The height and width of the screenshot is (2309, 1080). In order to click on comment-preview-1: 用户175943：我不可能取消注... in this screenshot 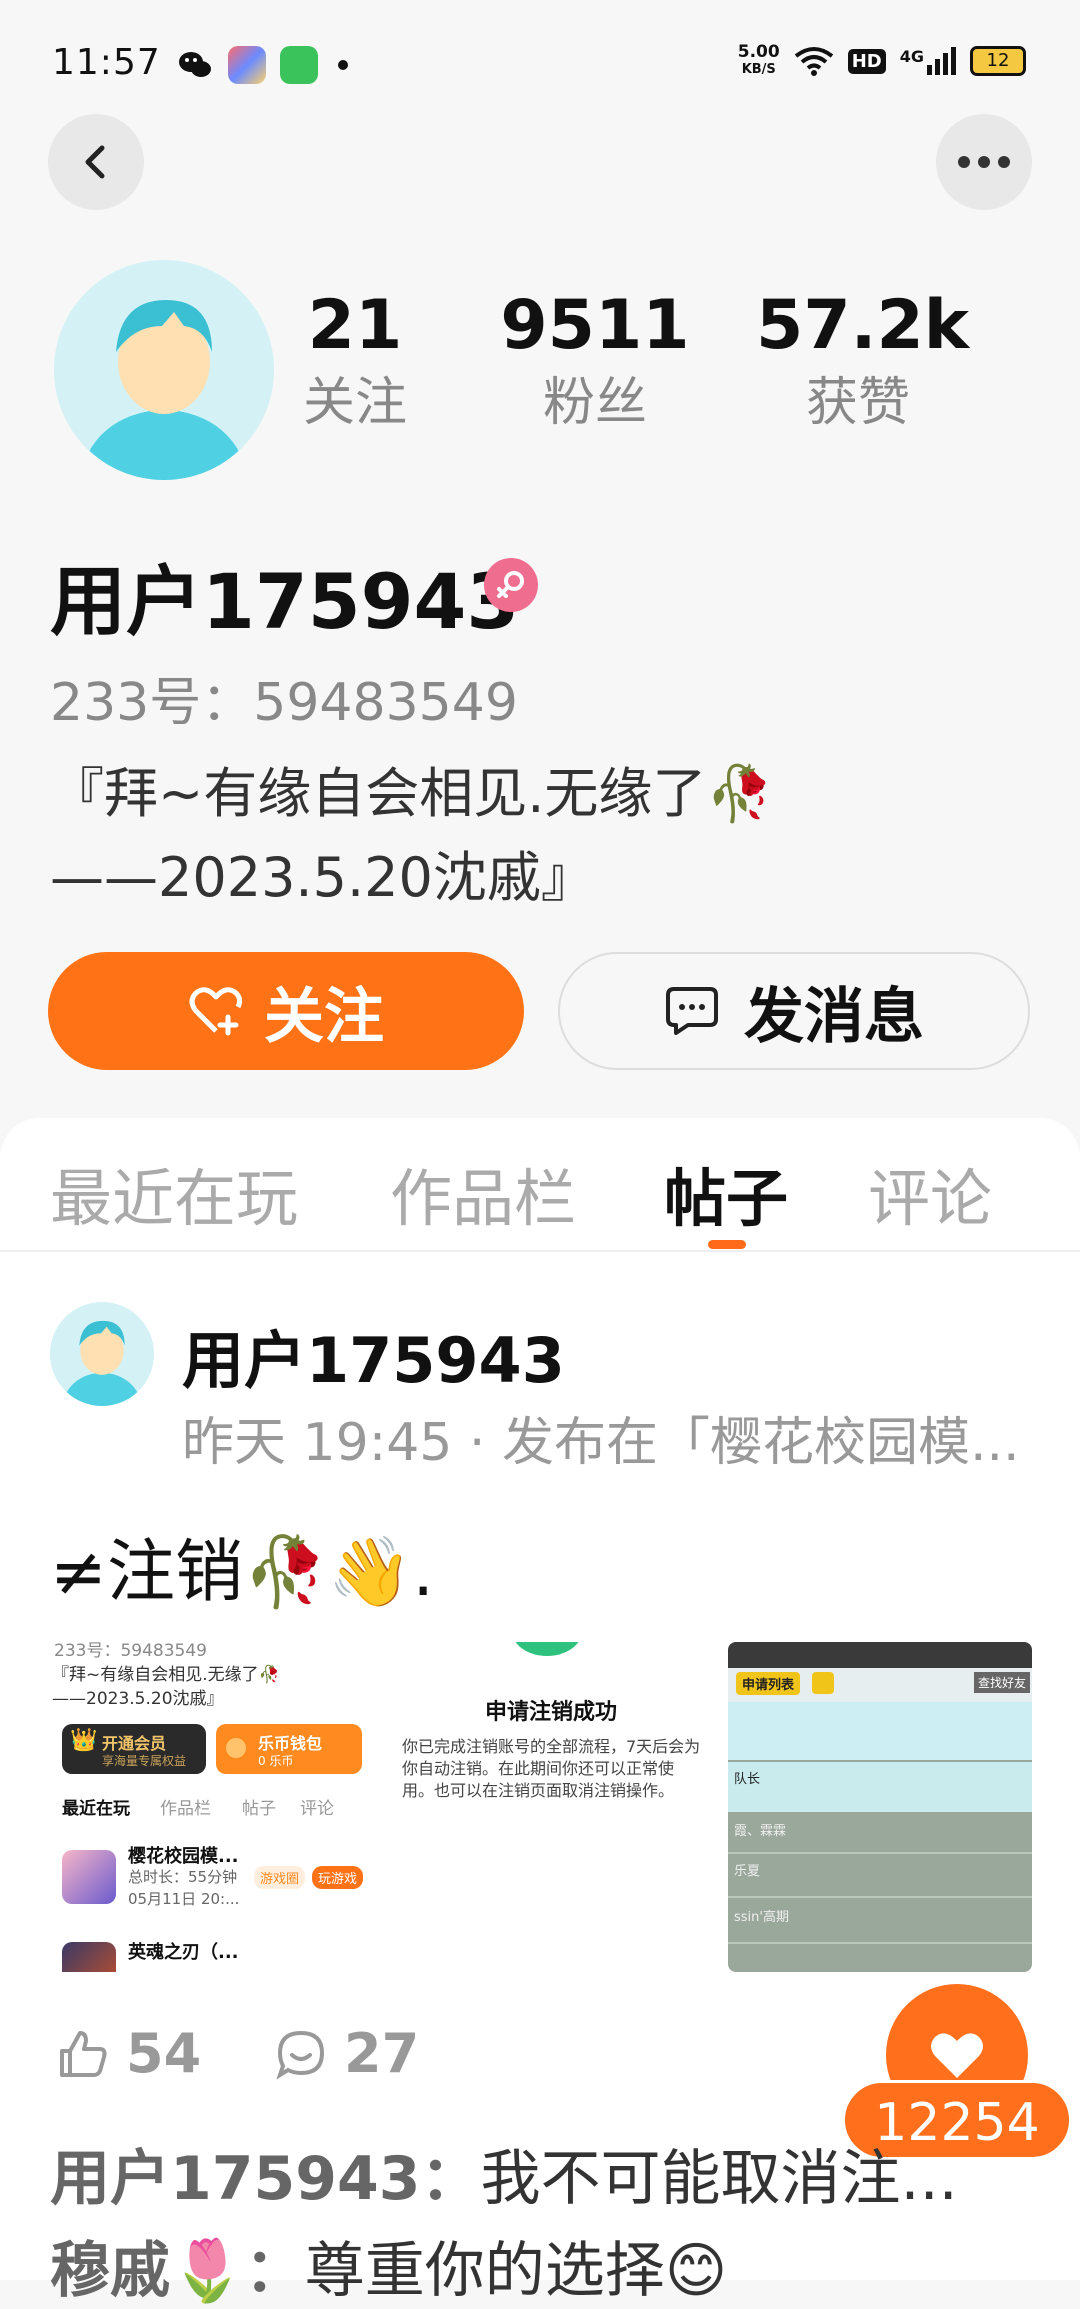, I will do `click(504, 2173)`.